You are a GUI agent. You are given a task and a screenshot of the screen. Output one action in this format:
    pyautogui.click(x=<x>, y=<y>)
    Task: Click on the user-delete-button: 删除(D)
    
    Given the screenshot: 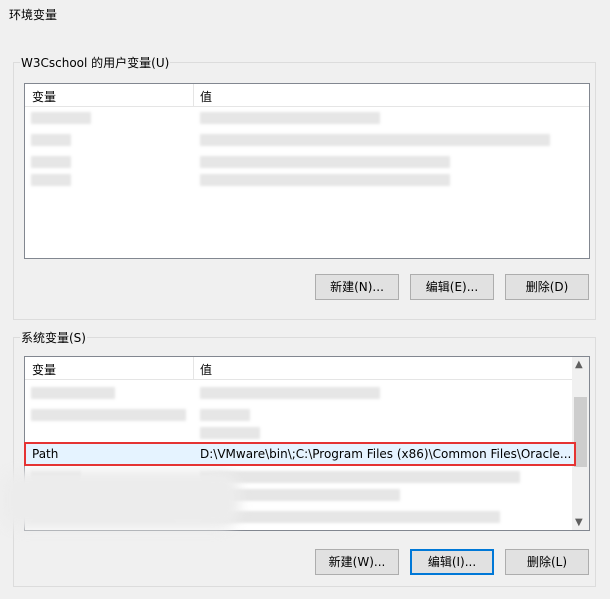 What is the action you would take?
    pyautogui.click(x=547, y=287)
    